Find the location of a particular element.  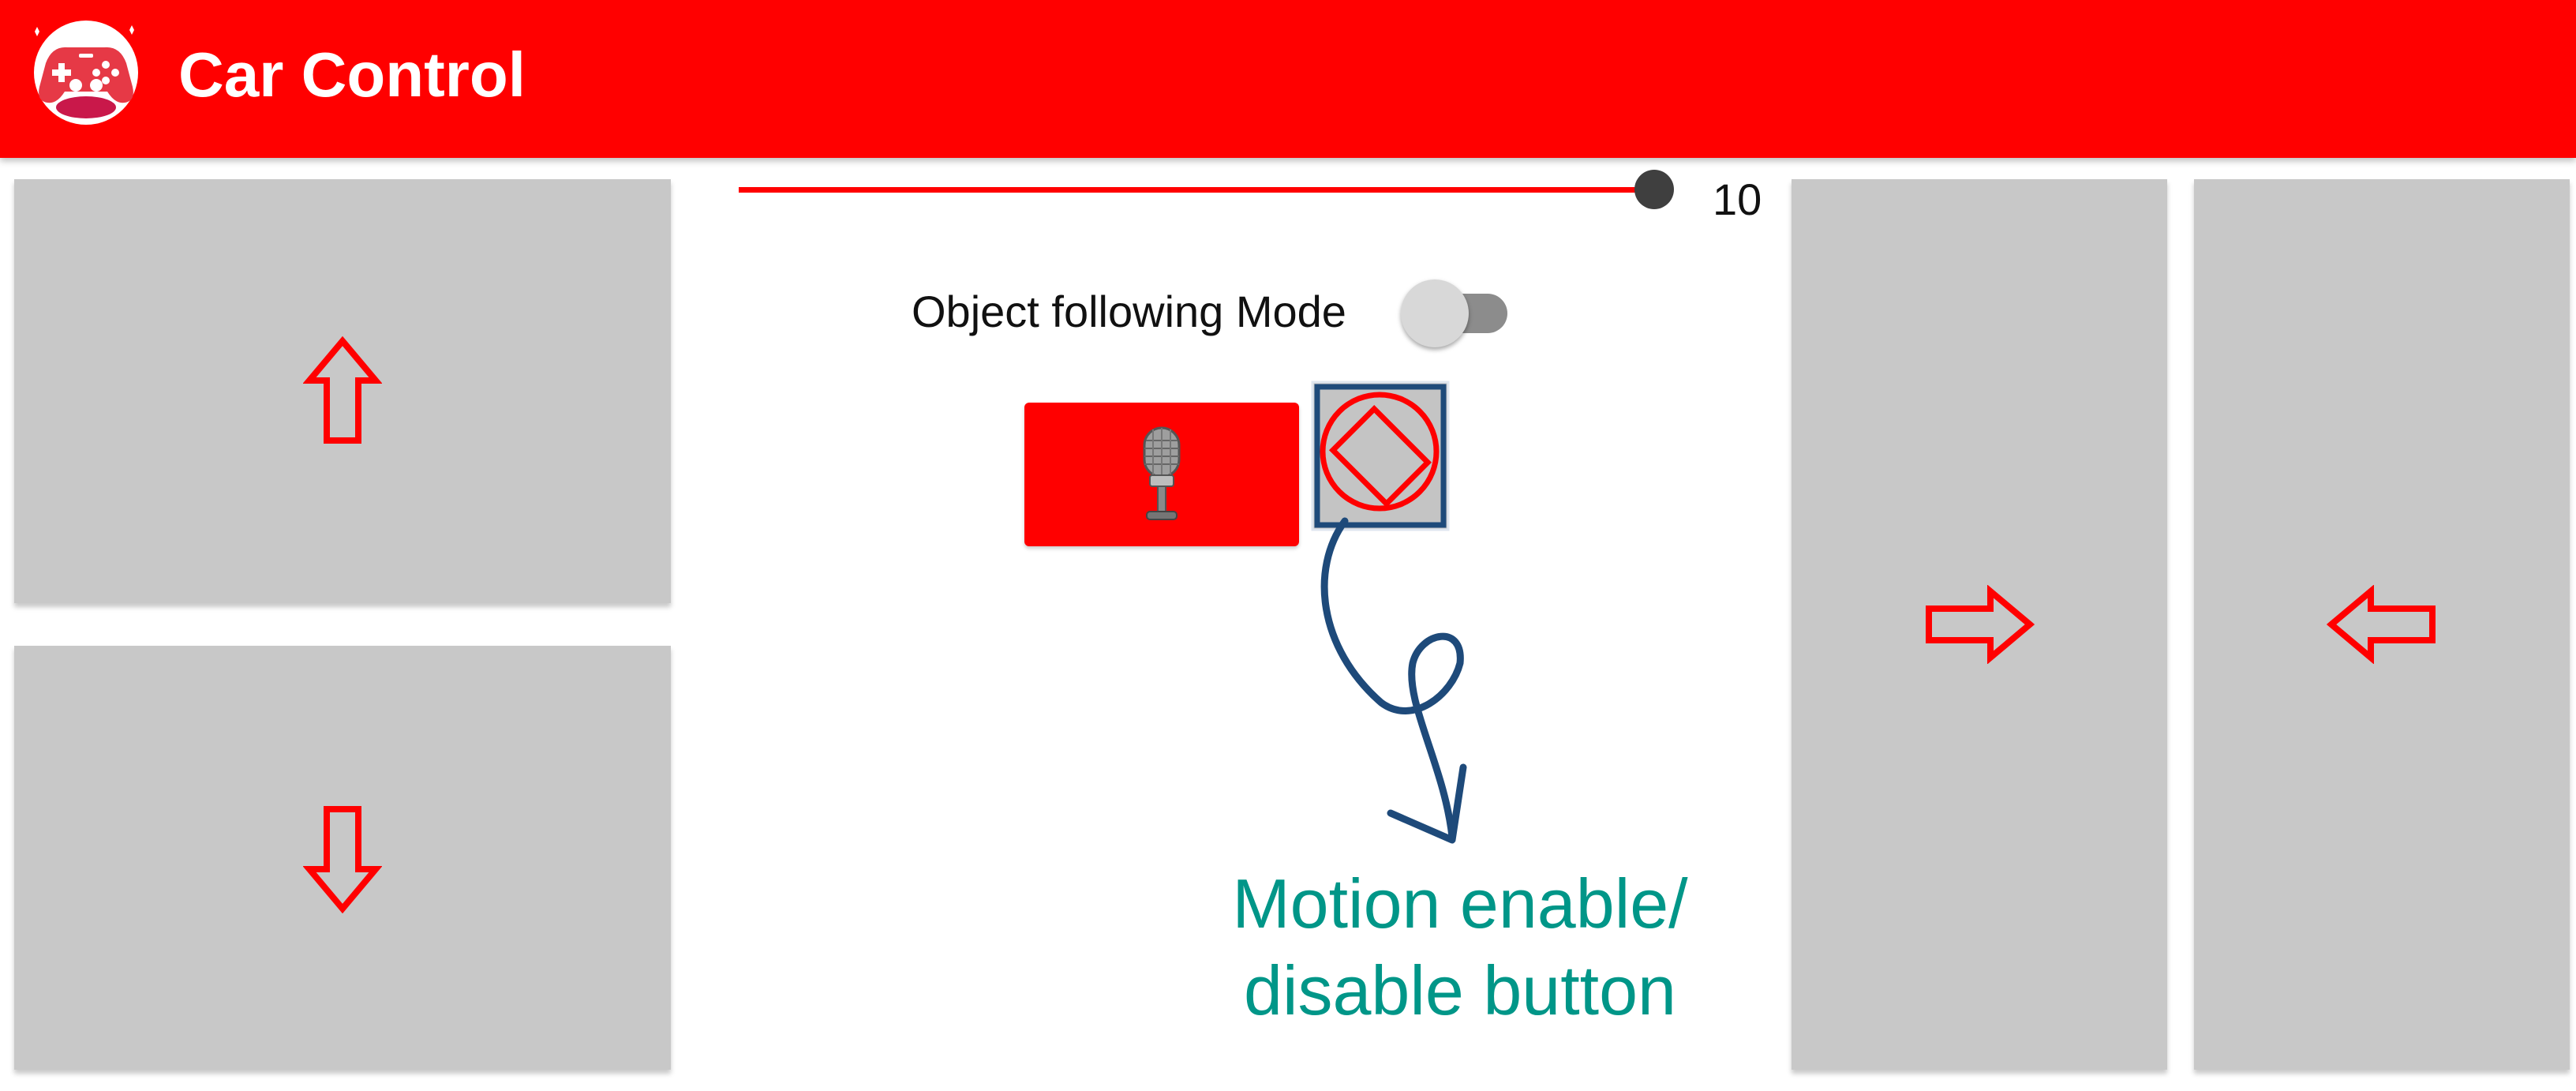

object-following-switch is located at coordinates (1456, 313).